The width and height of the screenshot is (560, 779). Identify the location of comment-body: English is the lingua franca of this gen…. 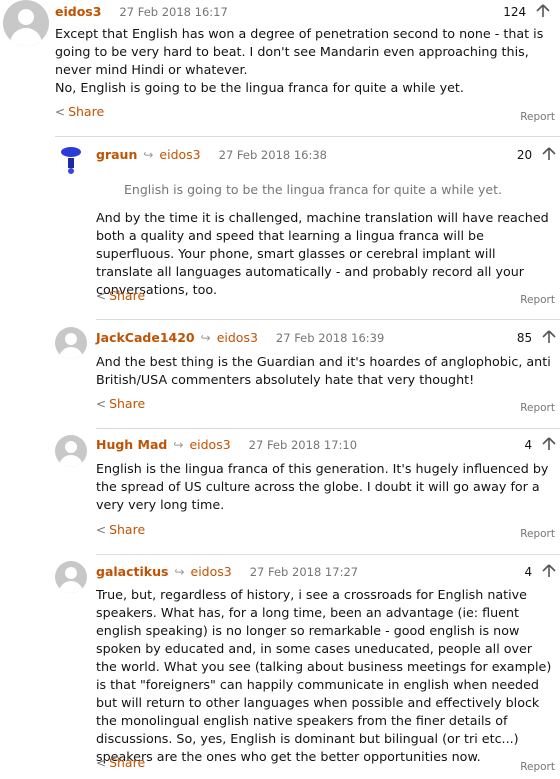
(324, 487).